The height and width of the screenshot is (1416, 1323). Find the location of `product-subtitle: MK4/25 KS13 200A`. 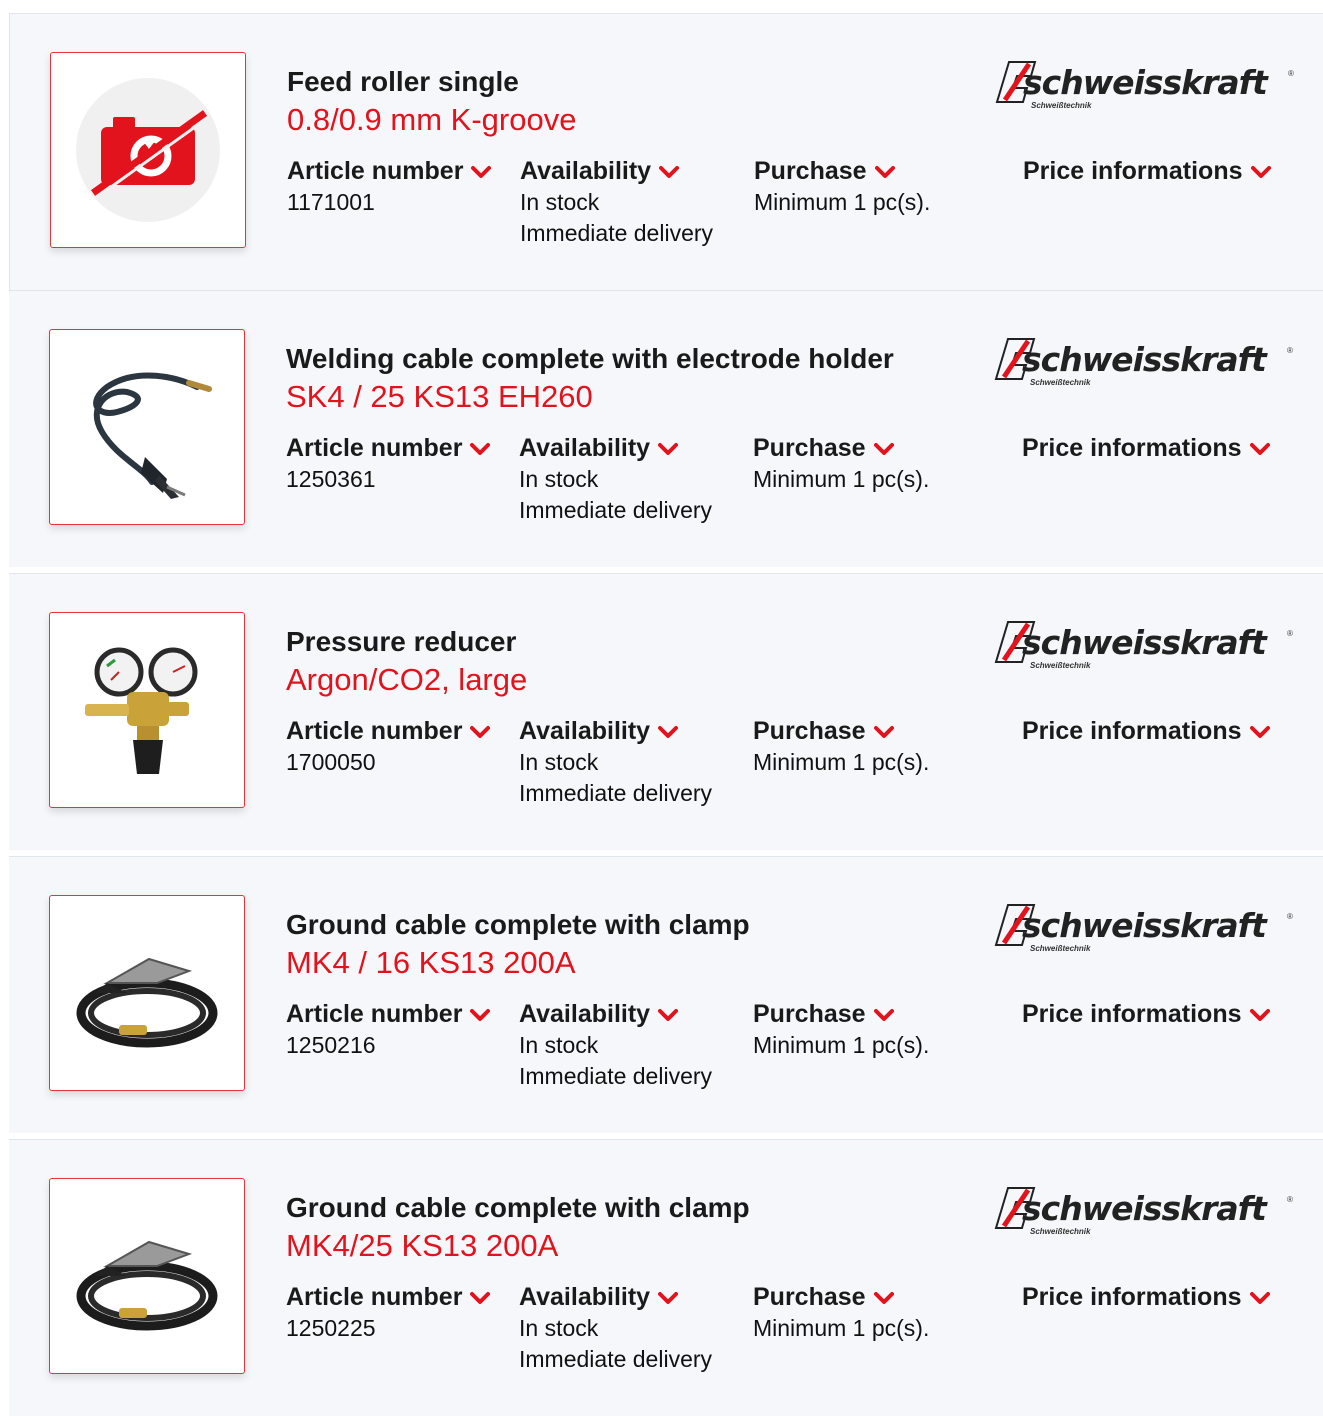

product-subtitle: MK4/25 KS13 200A is located at coordinates (422, 1246).